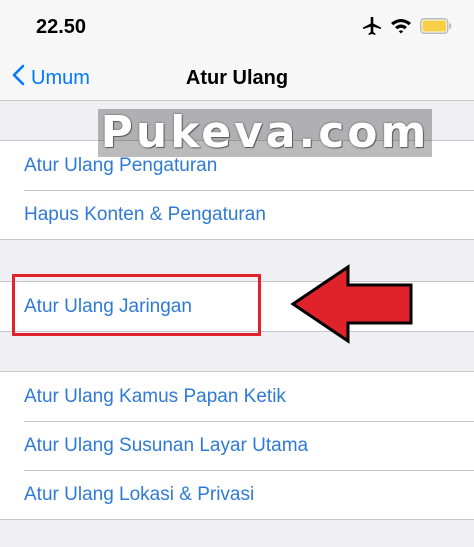  What do you see at coordinates (372, 28) in the screenshot?
I see `airplane-icon` at bounding box center [372, 28].